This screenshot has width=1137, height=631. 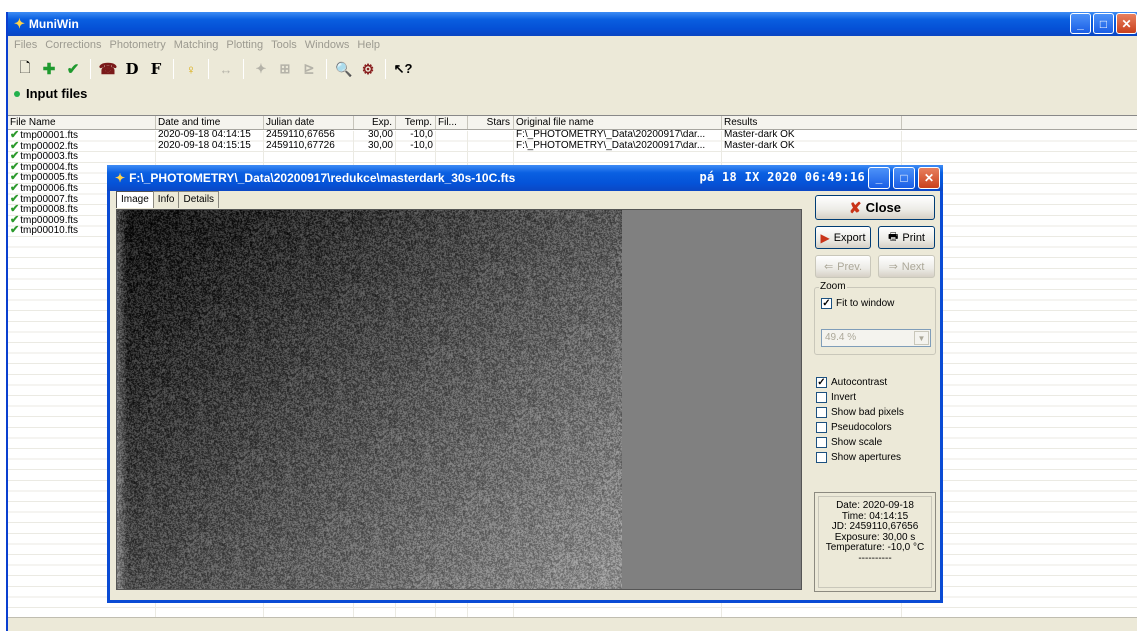 What do you see at coordinates (49, 177) in the screenshot?
I see `file-name-text: tmp00005.fts` at bounding box center [49, 177].